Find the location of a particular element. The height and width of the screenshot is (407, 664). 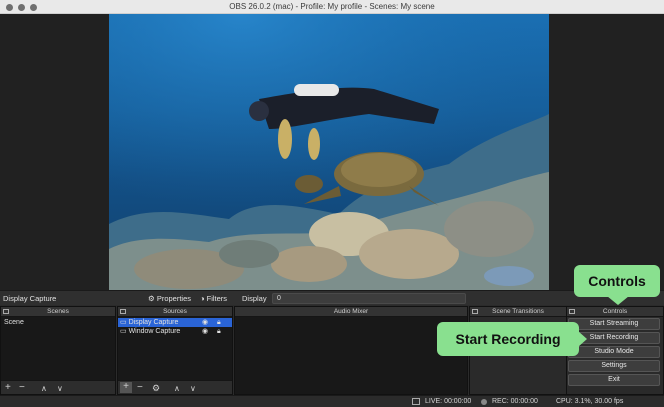

window-icon: ▭ is located at coordinates (123, 331).